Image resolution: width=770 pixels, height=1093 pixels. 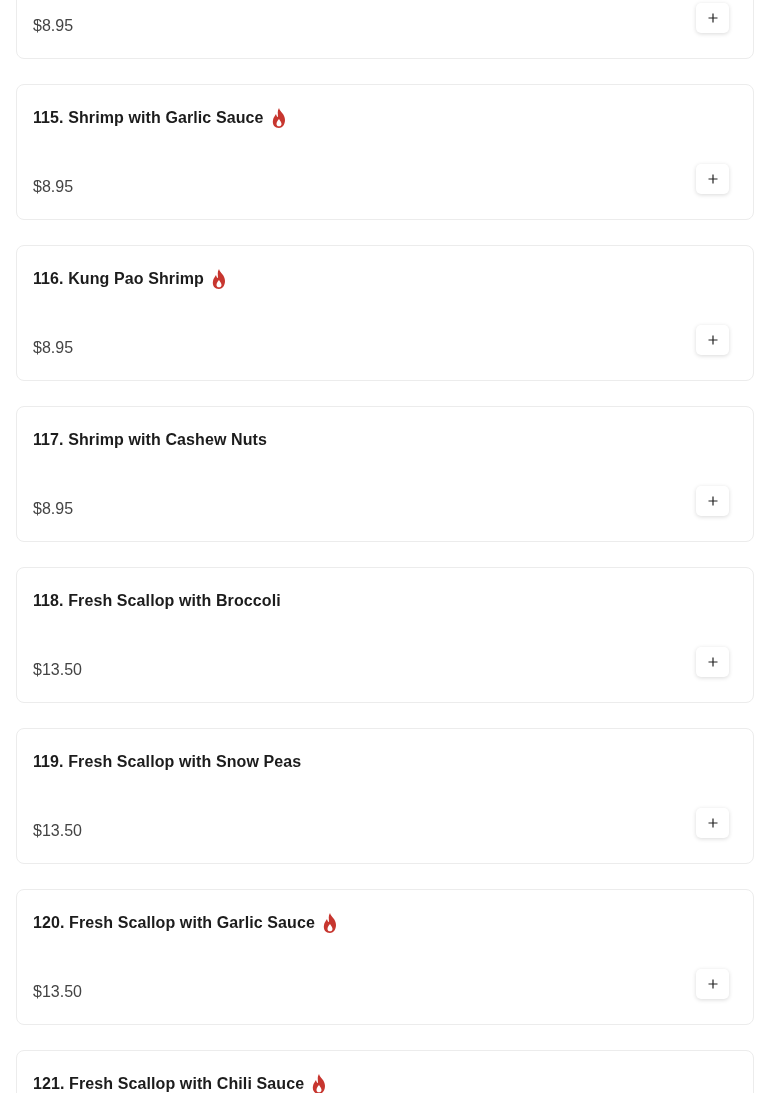 I want to click on item-name: 120. Fresh Scallop with Garlic Sauce, so click(x=174, y=923).